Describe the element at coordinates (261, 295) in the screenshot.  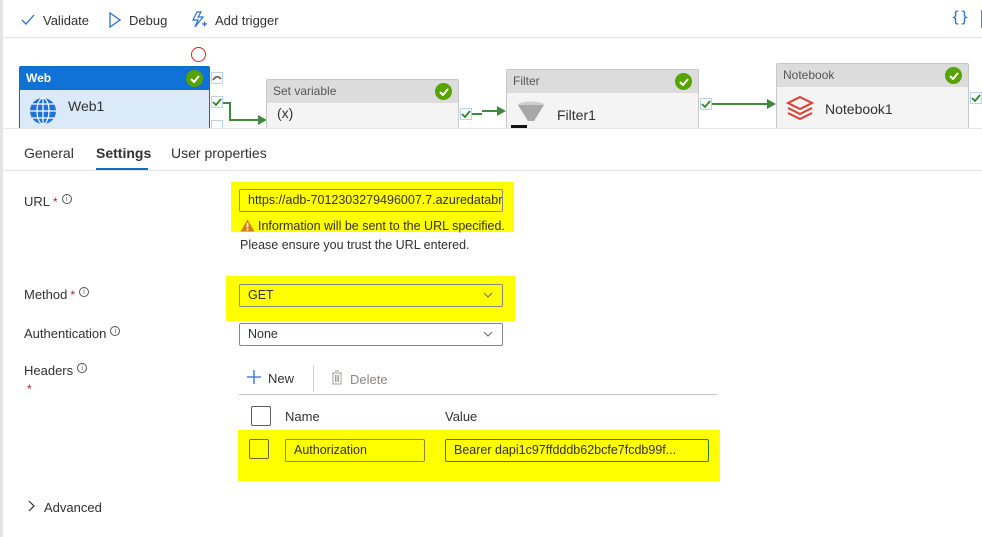
I see `method-value: GET` at that location.